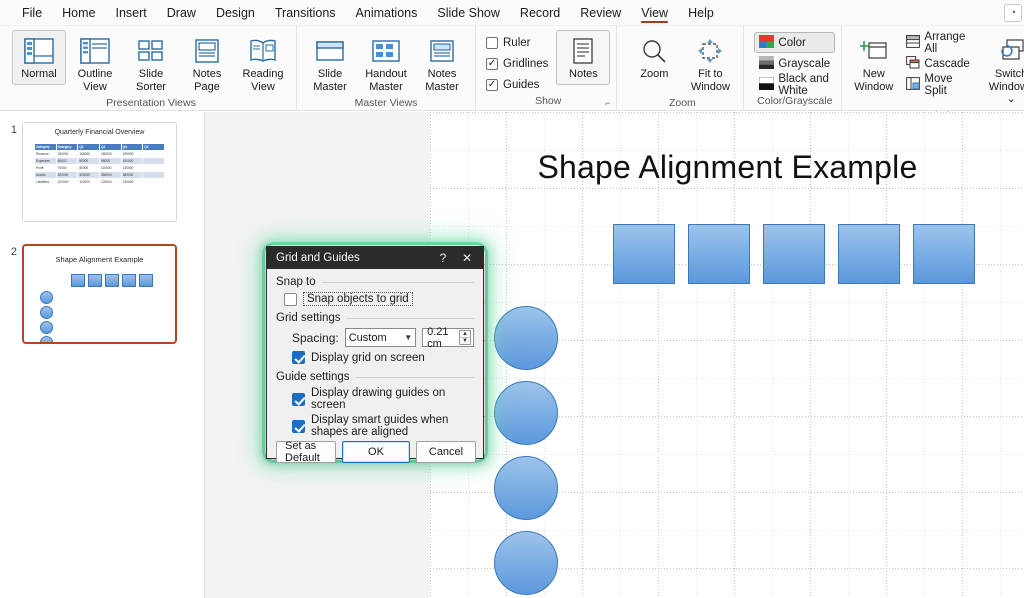 The width and height of the screenshot is (1024, 598). What do you see at coordinates (654, 57) in the screenshot?
I see `zoom-button: Zoom` at bounding box center [654, 57].